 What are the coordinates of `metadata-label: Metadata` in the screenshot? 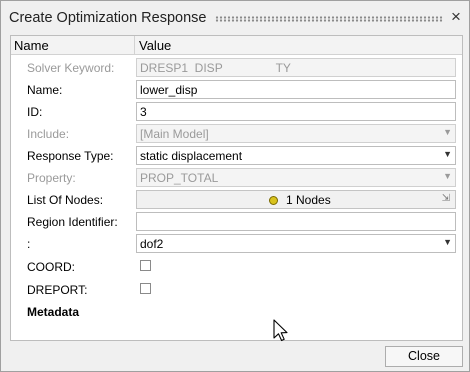 It's located at (53, 312).